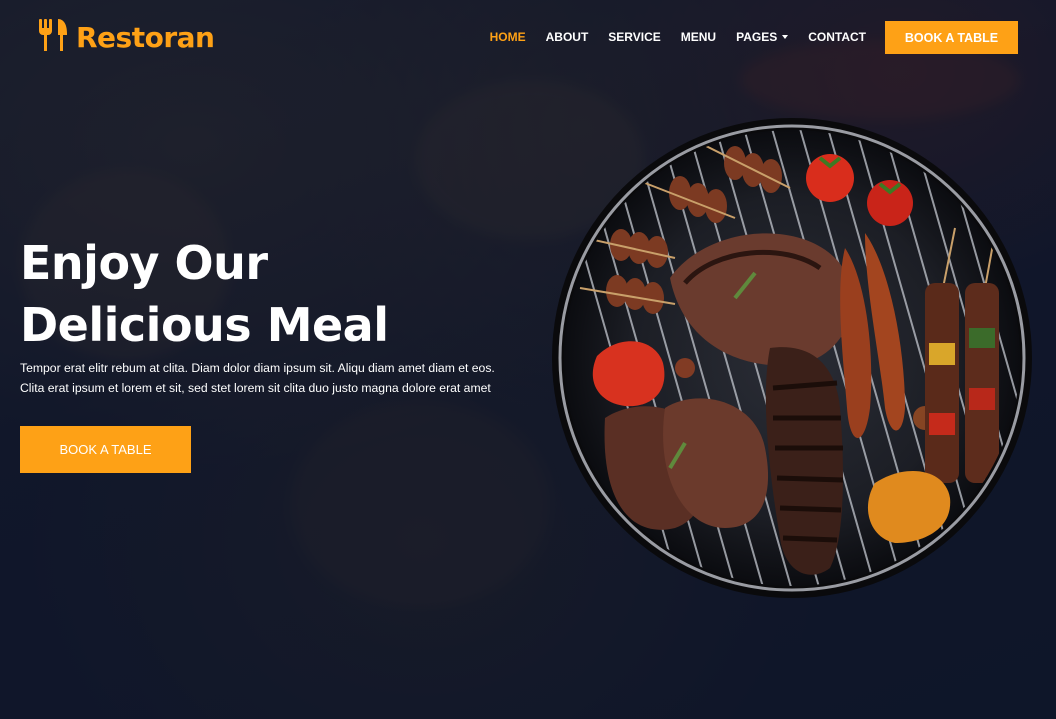 The width and height of the screenshot is (1056, 719). I want to click on headline-line-1: Enjoy Our, so click(144, 263).